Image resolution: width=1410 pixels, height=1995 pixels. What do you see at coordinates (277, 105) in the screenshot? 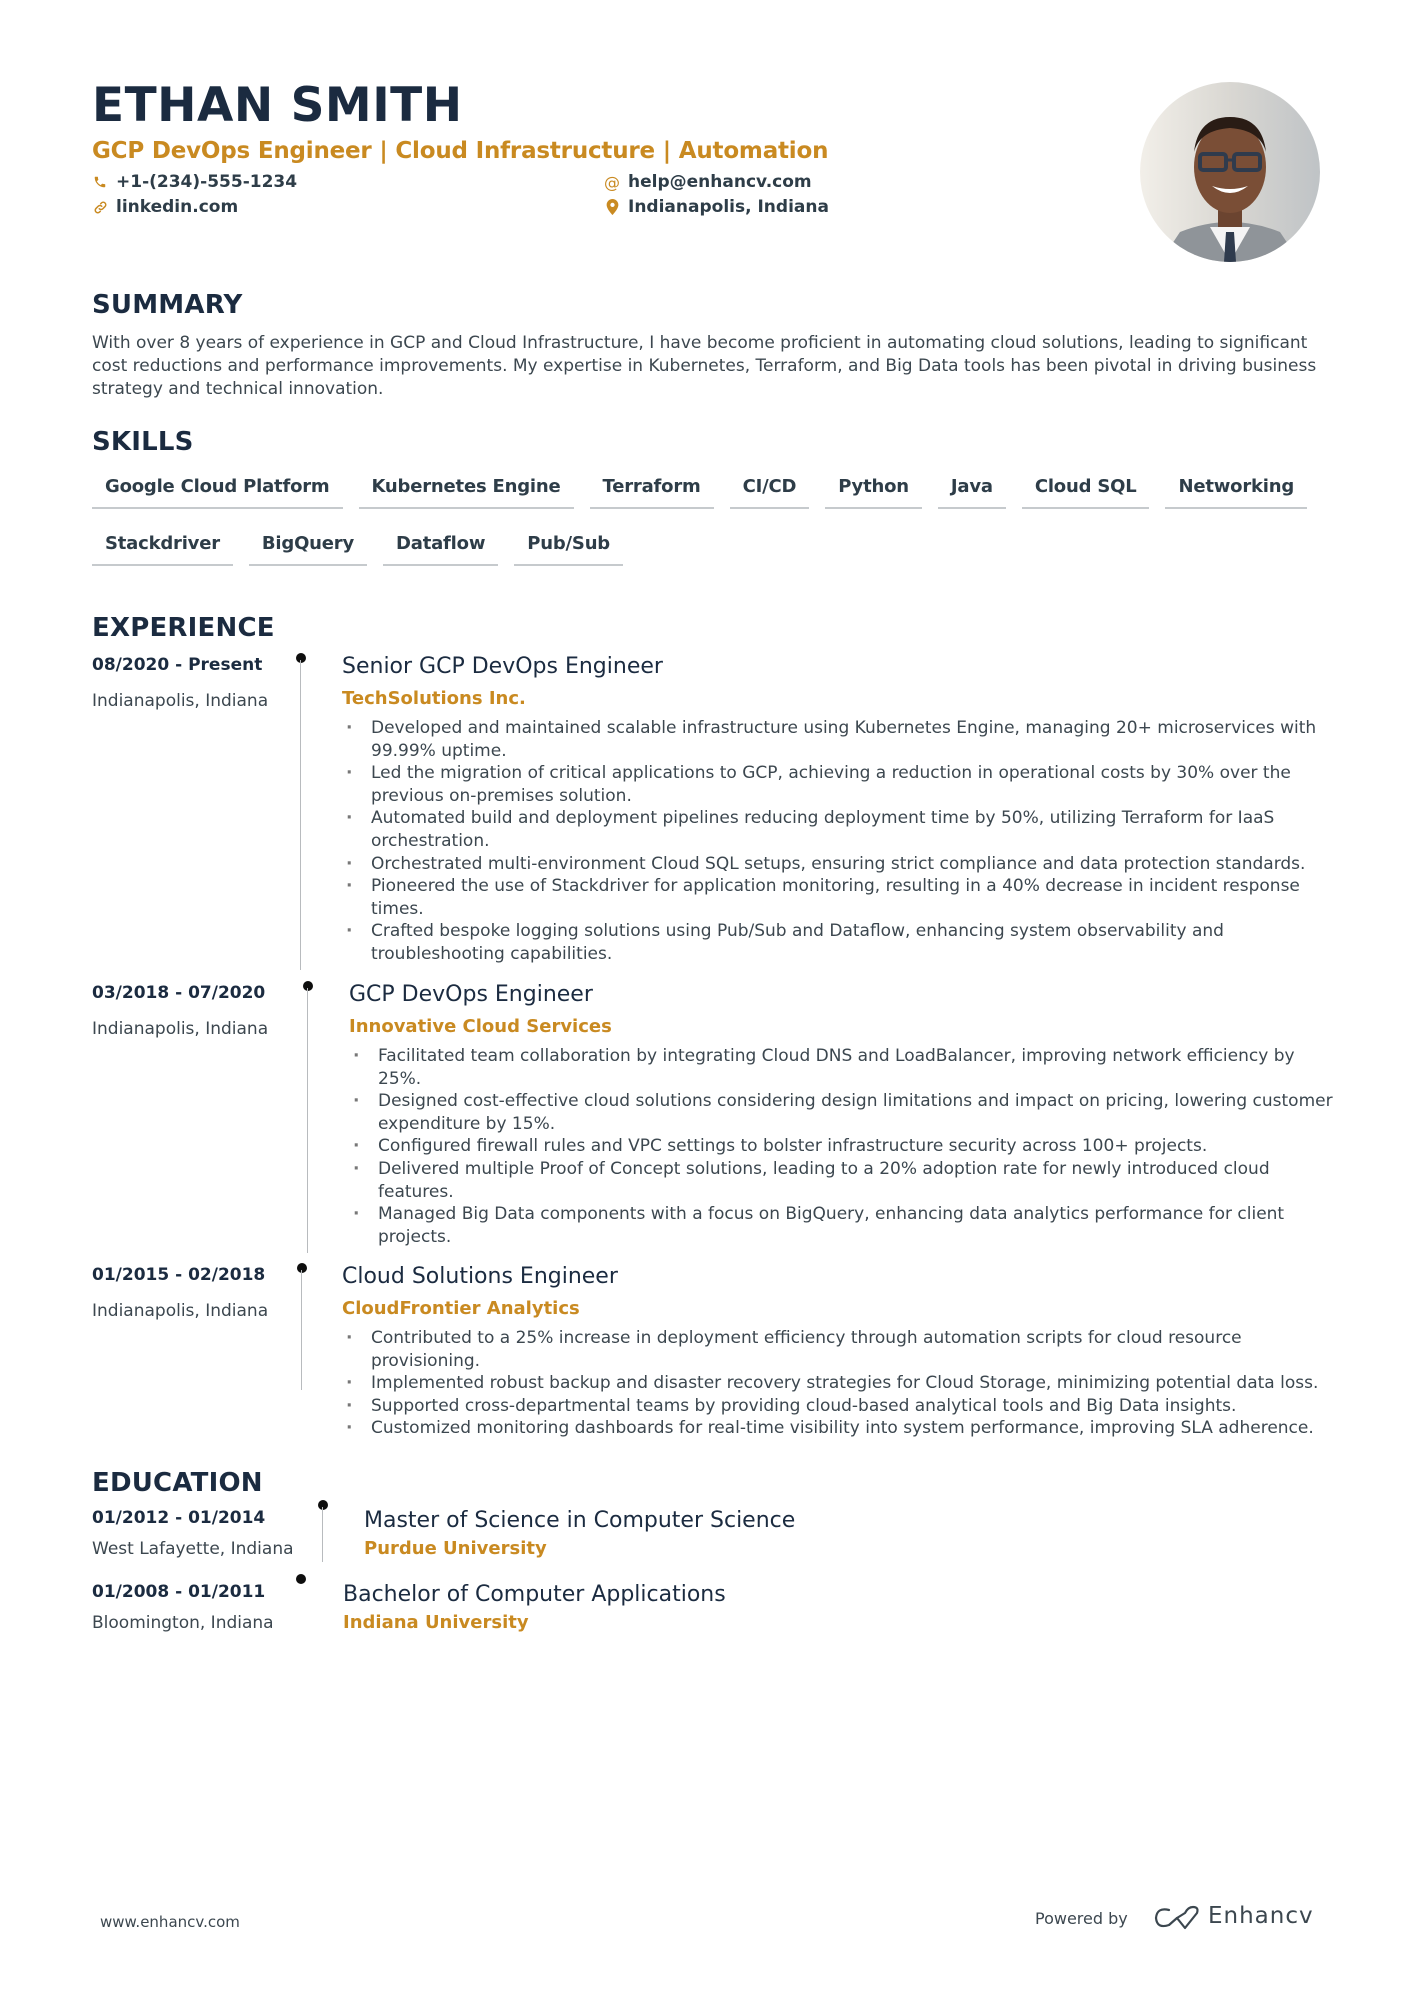
I see `candidate-name: ETHAN SMITH` at bounding box center [277, 105].